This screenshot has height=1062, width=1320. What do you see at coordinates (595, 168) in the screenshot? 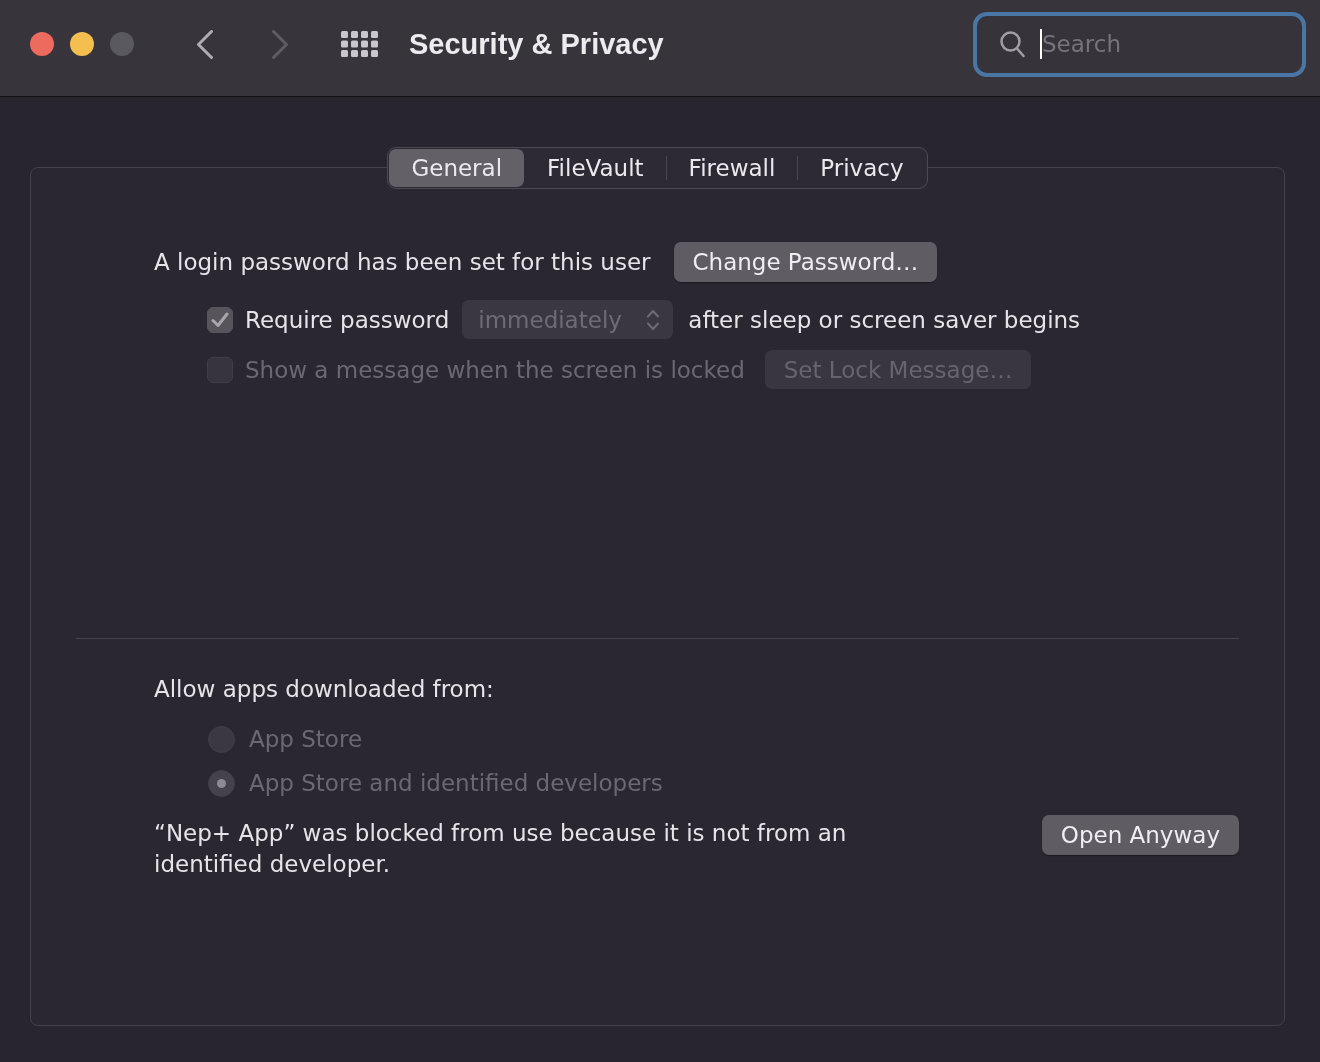
I see `tab: FileVault` at bounding box center [595, 168].